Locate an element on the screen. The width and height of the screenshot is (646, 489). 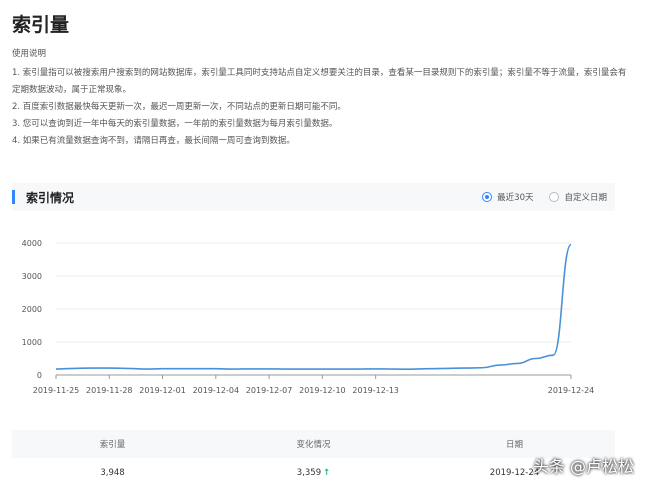
x-tick-label: 2019-12-24 is located at coordinates (571, 390).